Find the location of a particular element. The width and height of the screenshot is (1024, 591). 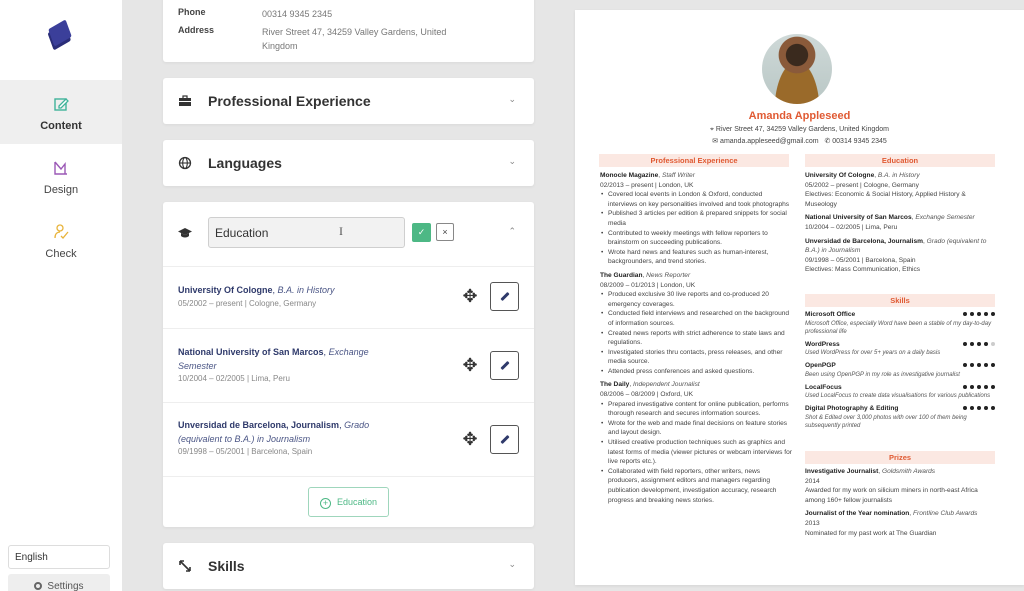

resume-email: amanda.appleseed@gmail.com is located at coordinates (769, 141).